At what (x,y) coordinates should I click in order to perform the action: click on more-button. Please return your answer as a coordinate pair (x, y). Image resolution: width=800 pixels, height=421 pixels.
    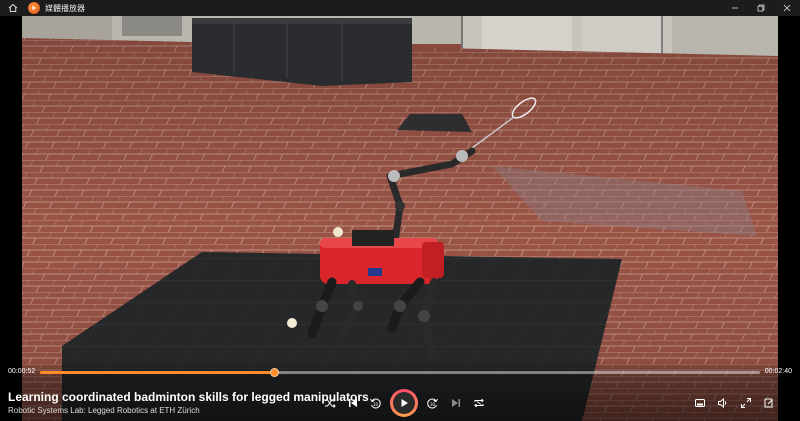
    Looking at the image, I should click on (769, 403).